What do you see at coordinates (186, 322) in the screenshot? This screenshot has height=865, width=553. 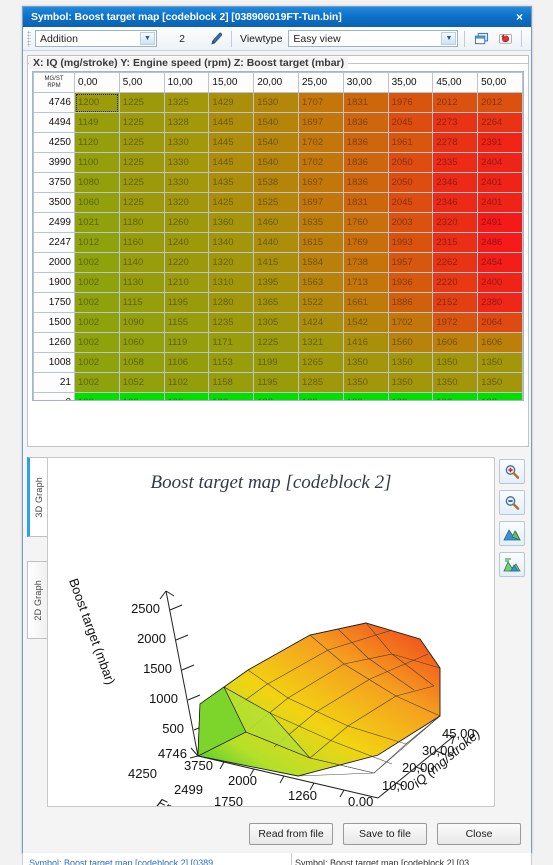 I see `cell-r11-c2: 1155` at bounding box center [186, 322].